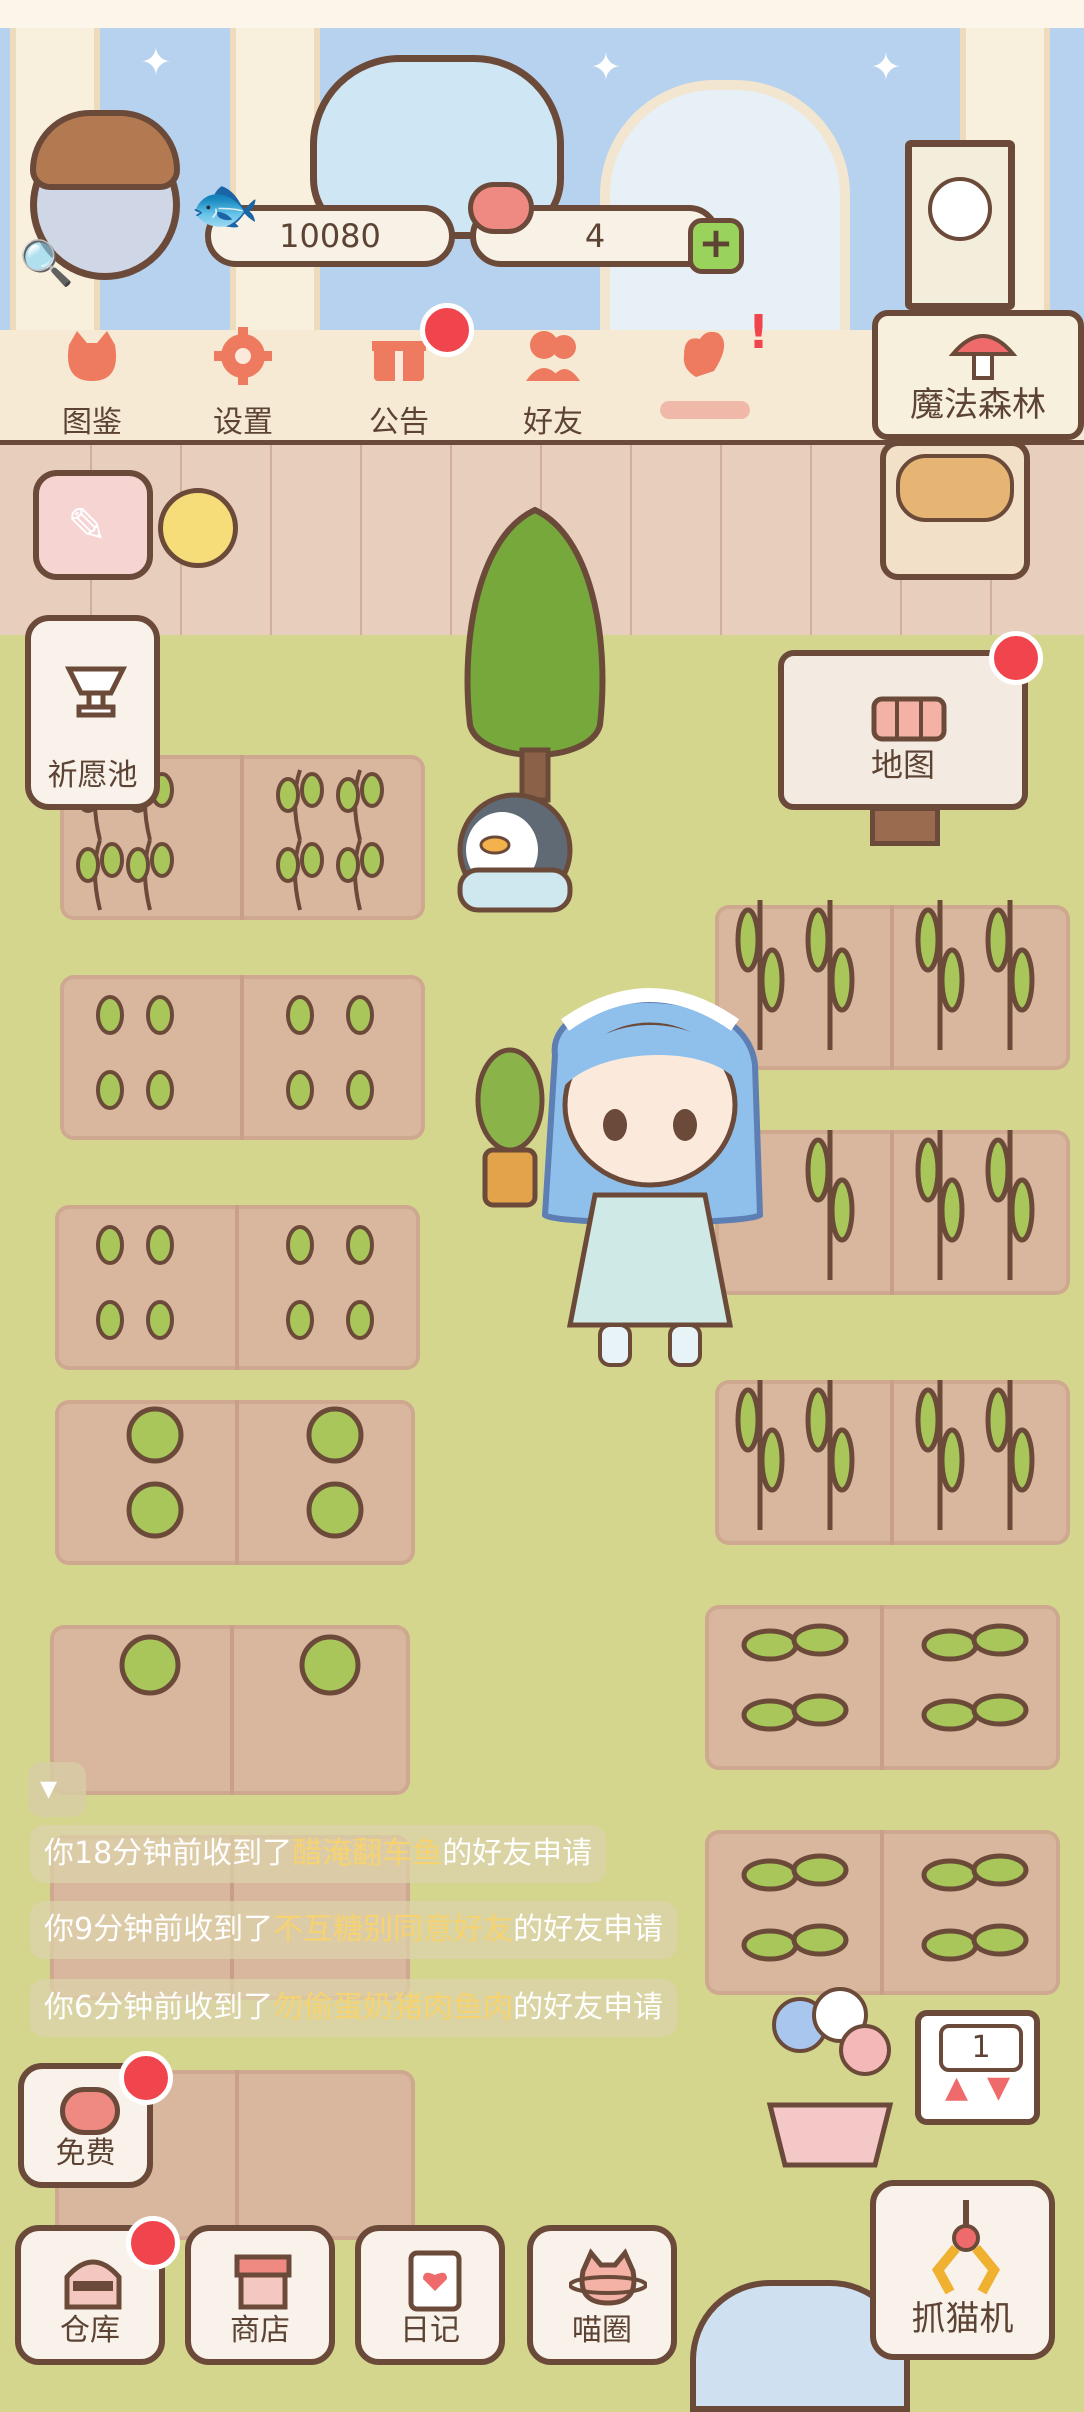  I want to click on friend-request-message: 你9分钟前收到了不互糖别同意好友的好友申请, so click(354, 1930).